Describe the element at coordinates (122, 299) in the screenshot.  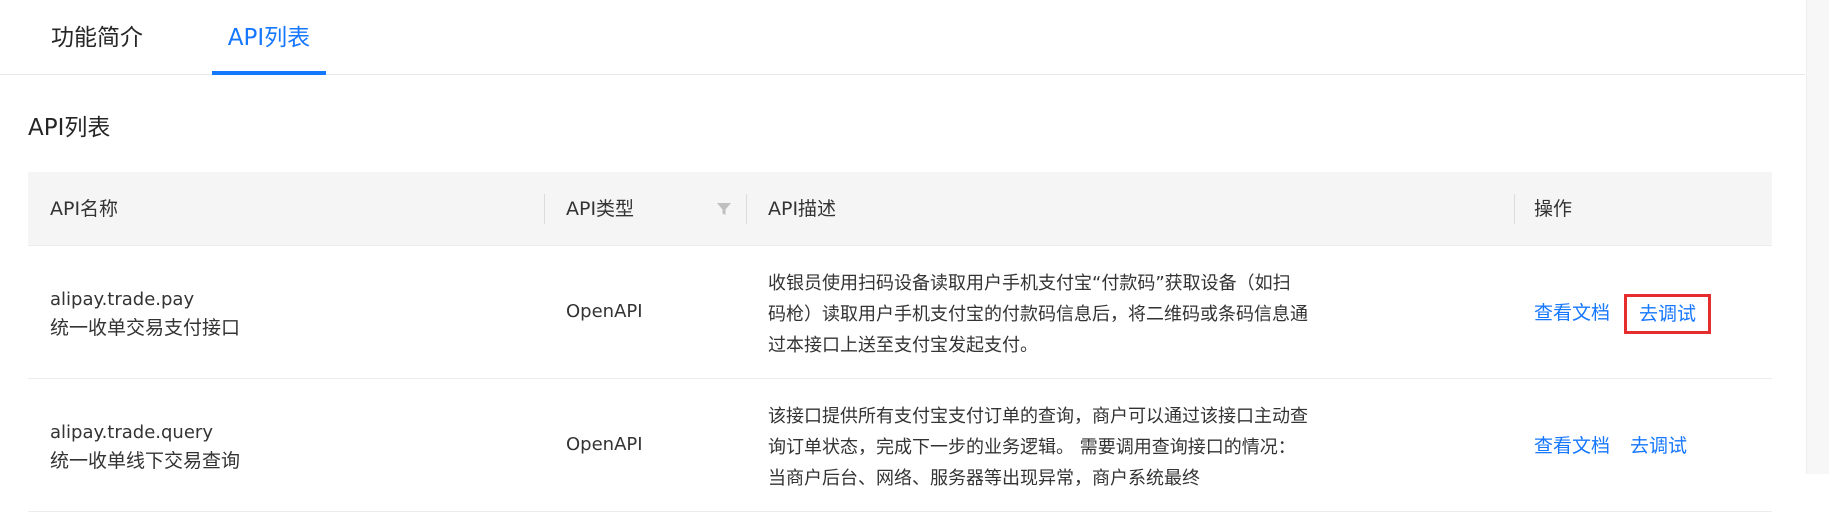
I see `api-id: alipay.trade.pay` at that location.